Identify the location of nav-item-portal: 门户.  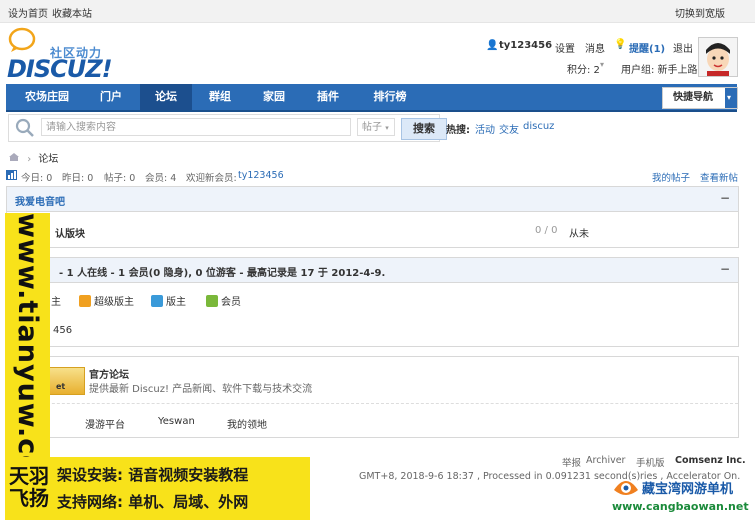
(111, 97).